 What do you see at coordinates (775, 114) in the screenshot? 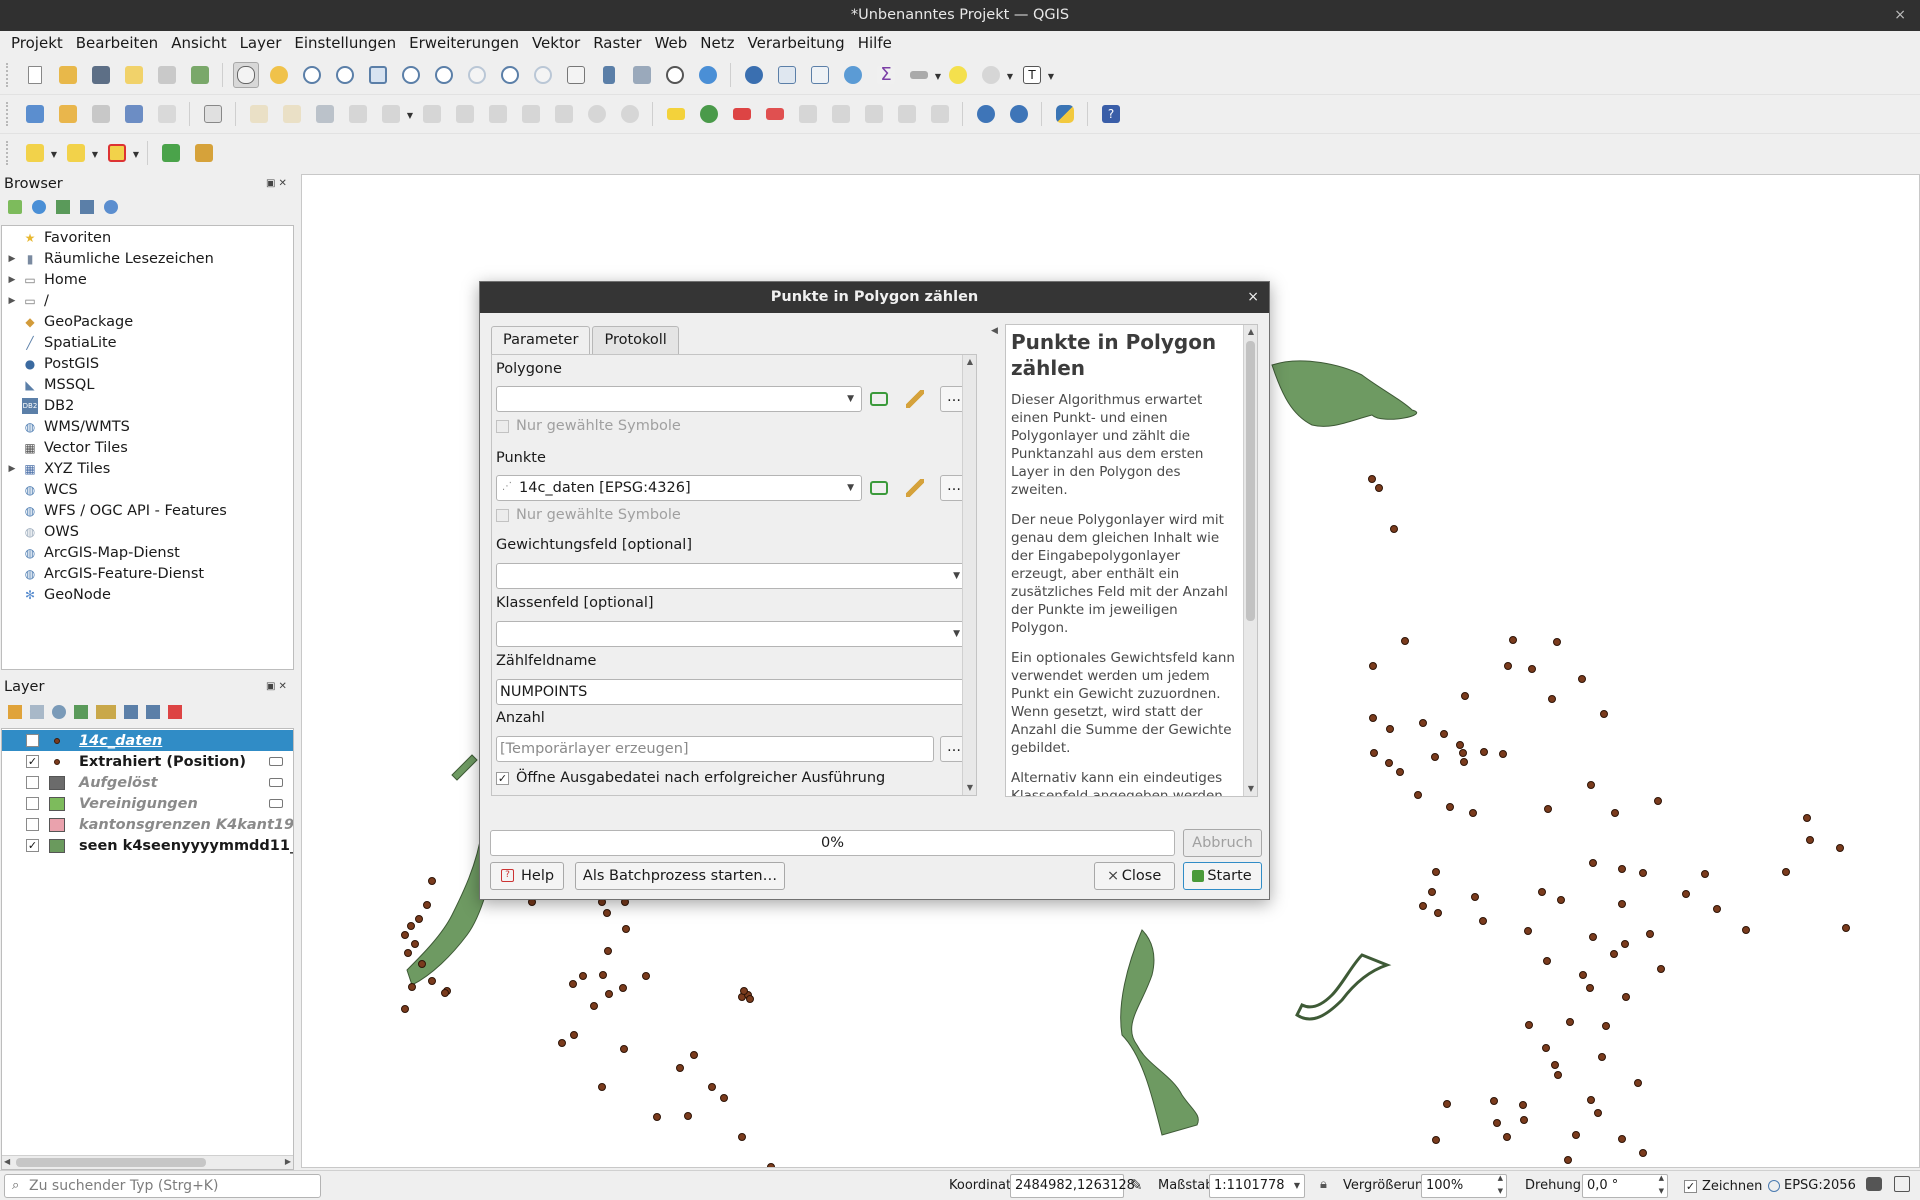
I see `show-hide-labels-icon` at bounding box center [775, 114].